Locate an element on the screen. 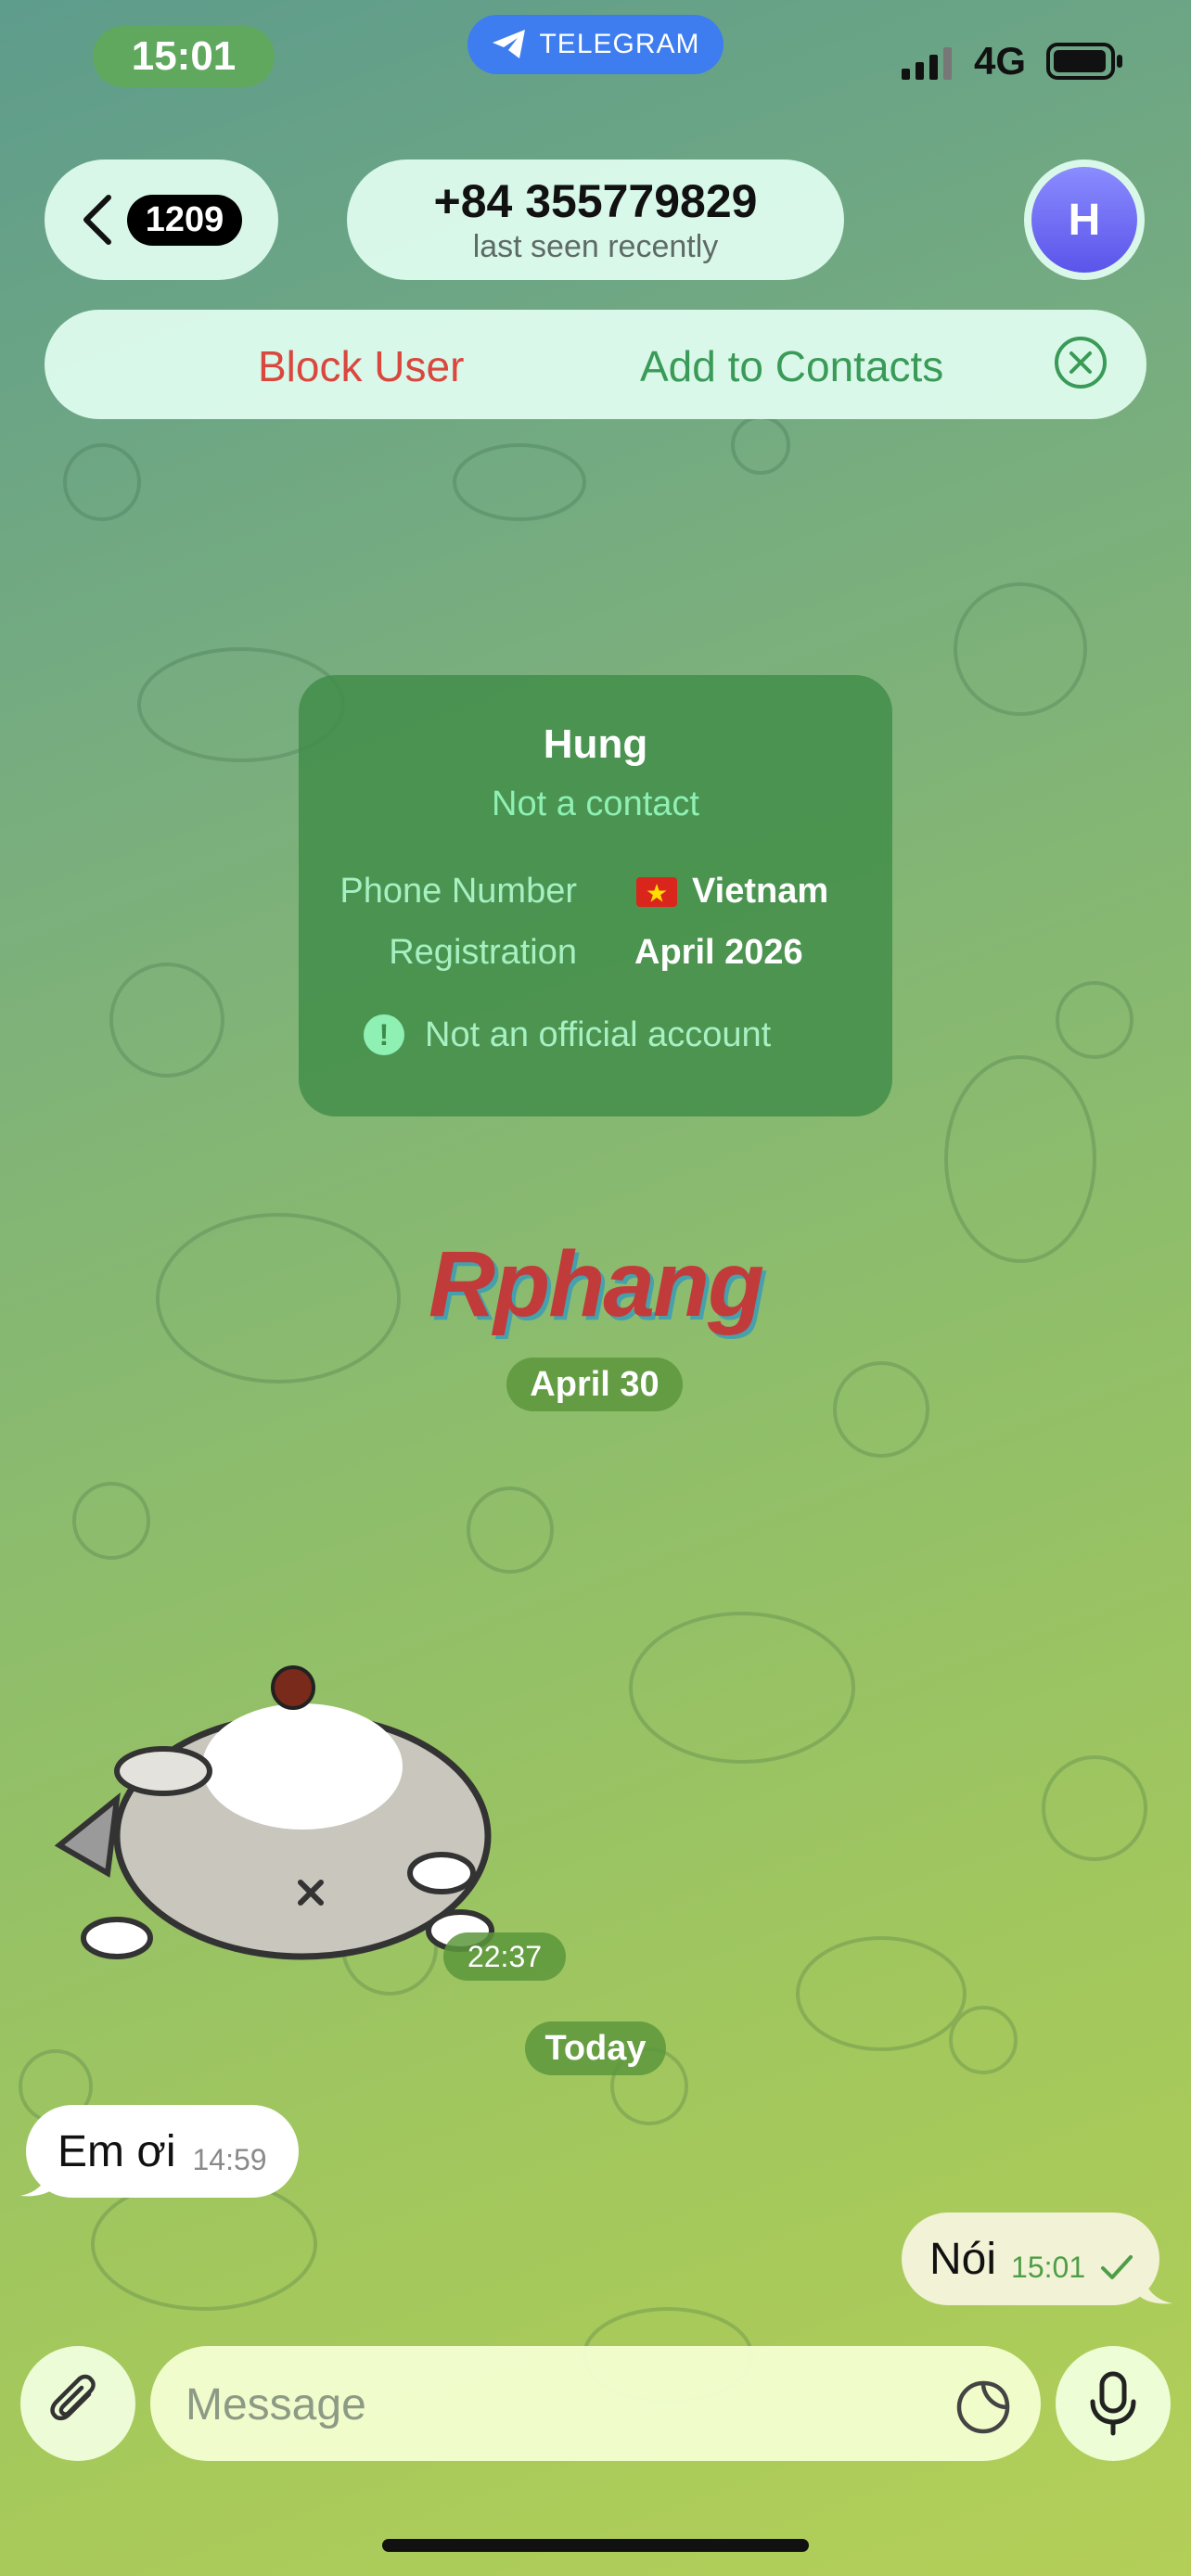  chat-title: +84 355779829 last seen recently is located at coordinates (595, 219).